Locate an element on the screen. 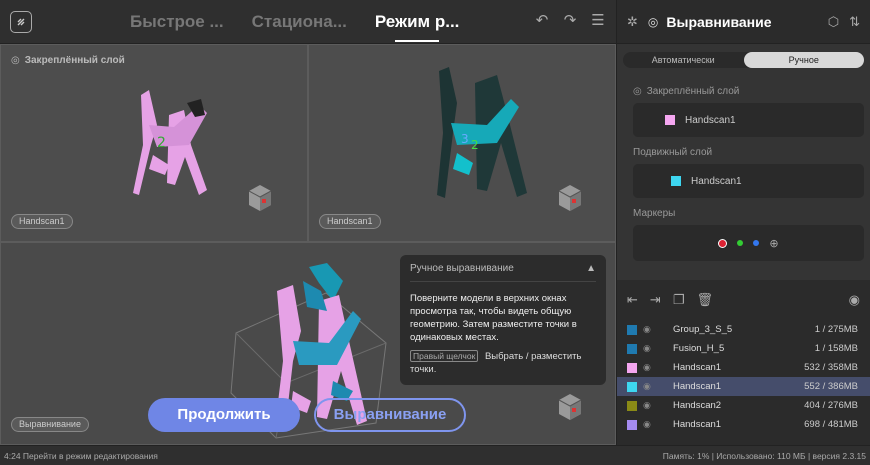 This screenshot has height=465, width=870. layer-tools: ⇤ ⇥ ❐ 🗑 ◉ is located at coordinates (743, 300).